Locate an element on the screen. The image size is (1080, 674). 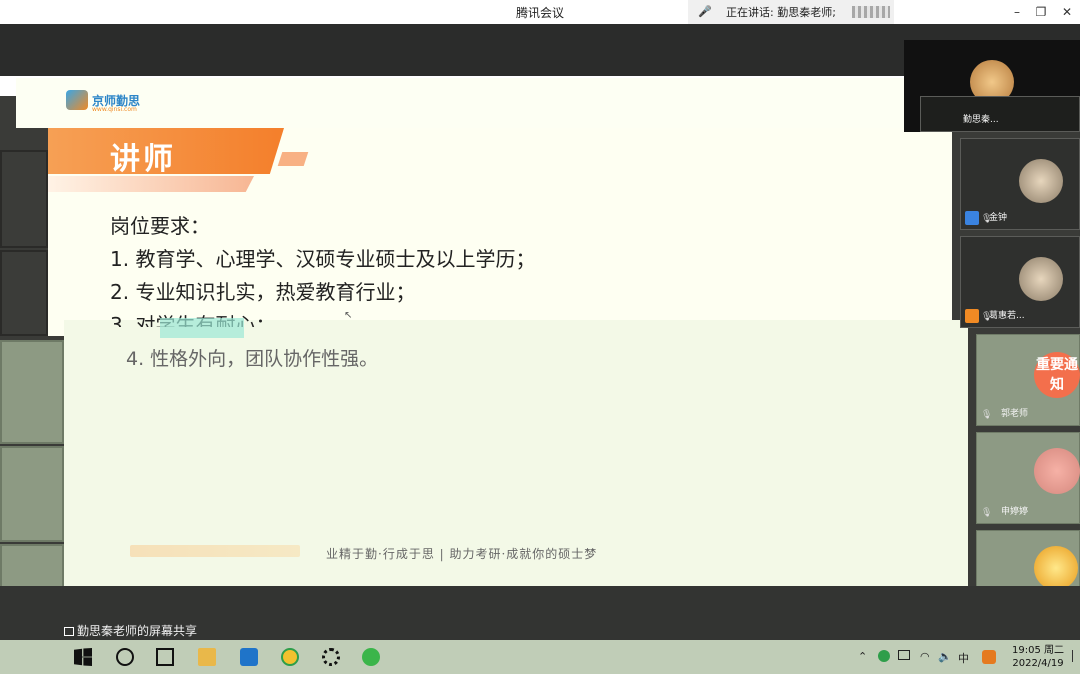
render-artifact is located at coordinates (202, 328).